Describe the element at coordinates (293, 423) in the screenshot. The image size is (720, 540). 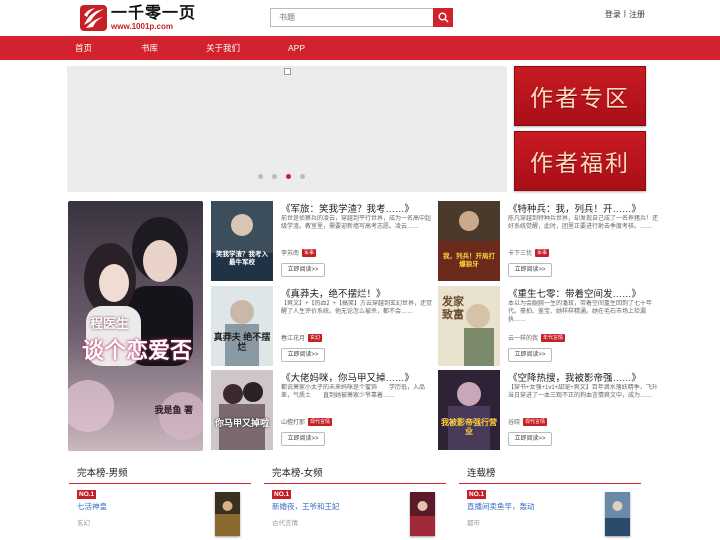
I see `book-author: 山檀打那` at that location.